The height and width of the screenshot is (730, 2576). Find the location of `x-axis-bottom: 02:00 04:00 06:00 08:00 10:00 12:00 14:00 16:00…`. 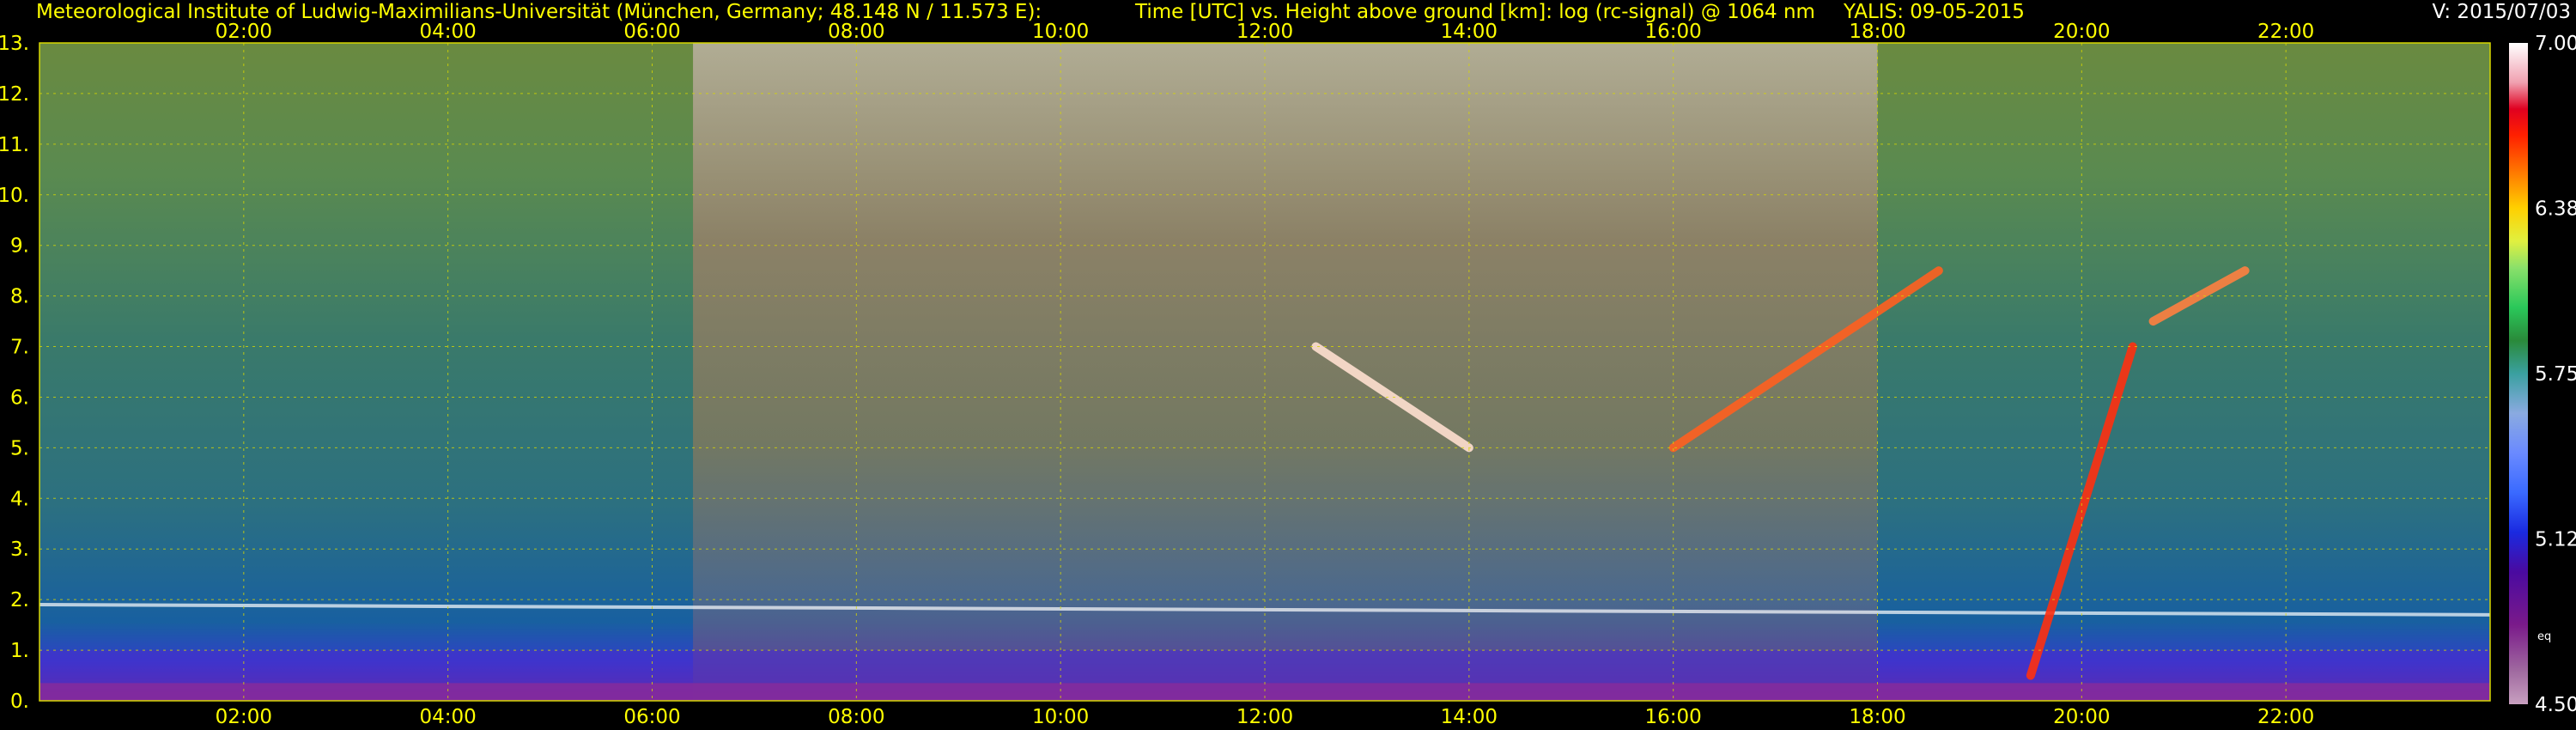

x-axis-bottom: 02:00 04:00 06:00 08:00 10:00 12:00 14:00 16:00… is located at coordinates (1265, 717).